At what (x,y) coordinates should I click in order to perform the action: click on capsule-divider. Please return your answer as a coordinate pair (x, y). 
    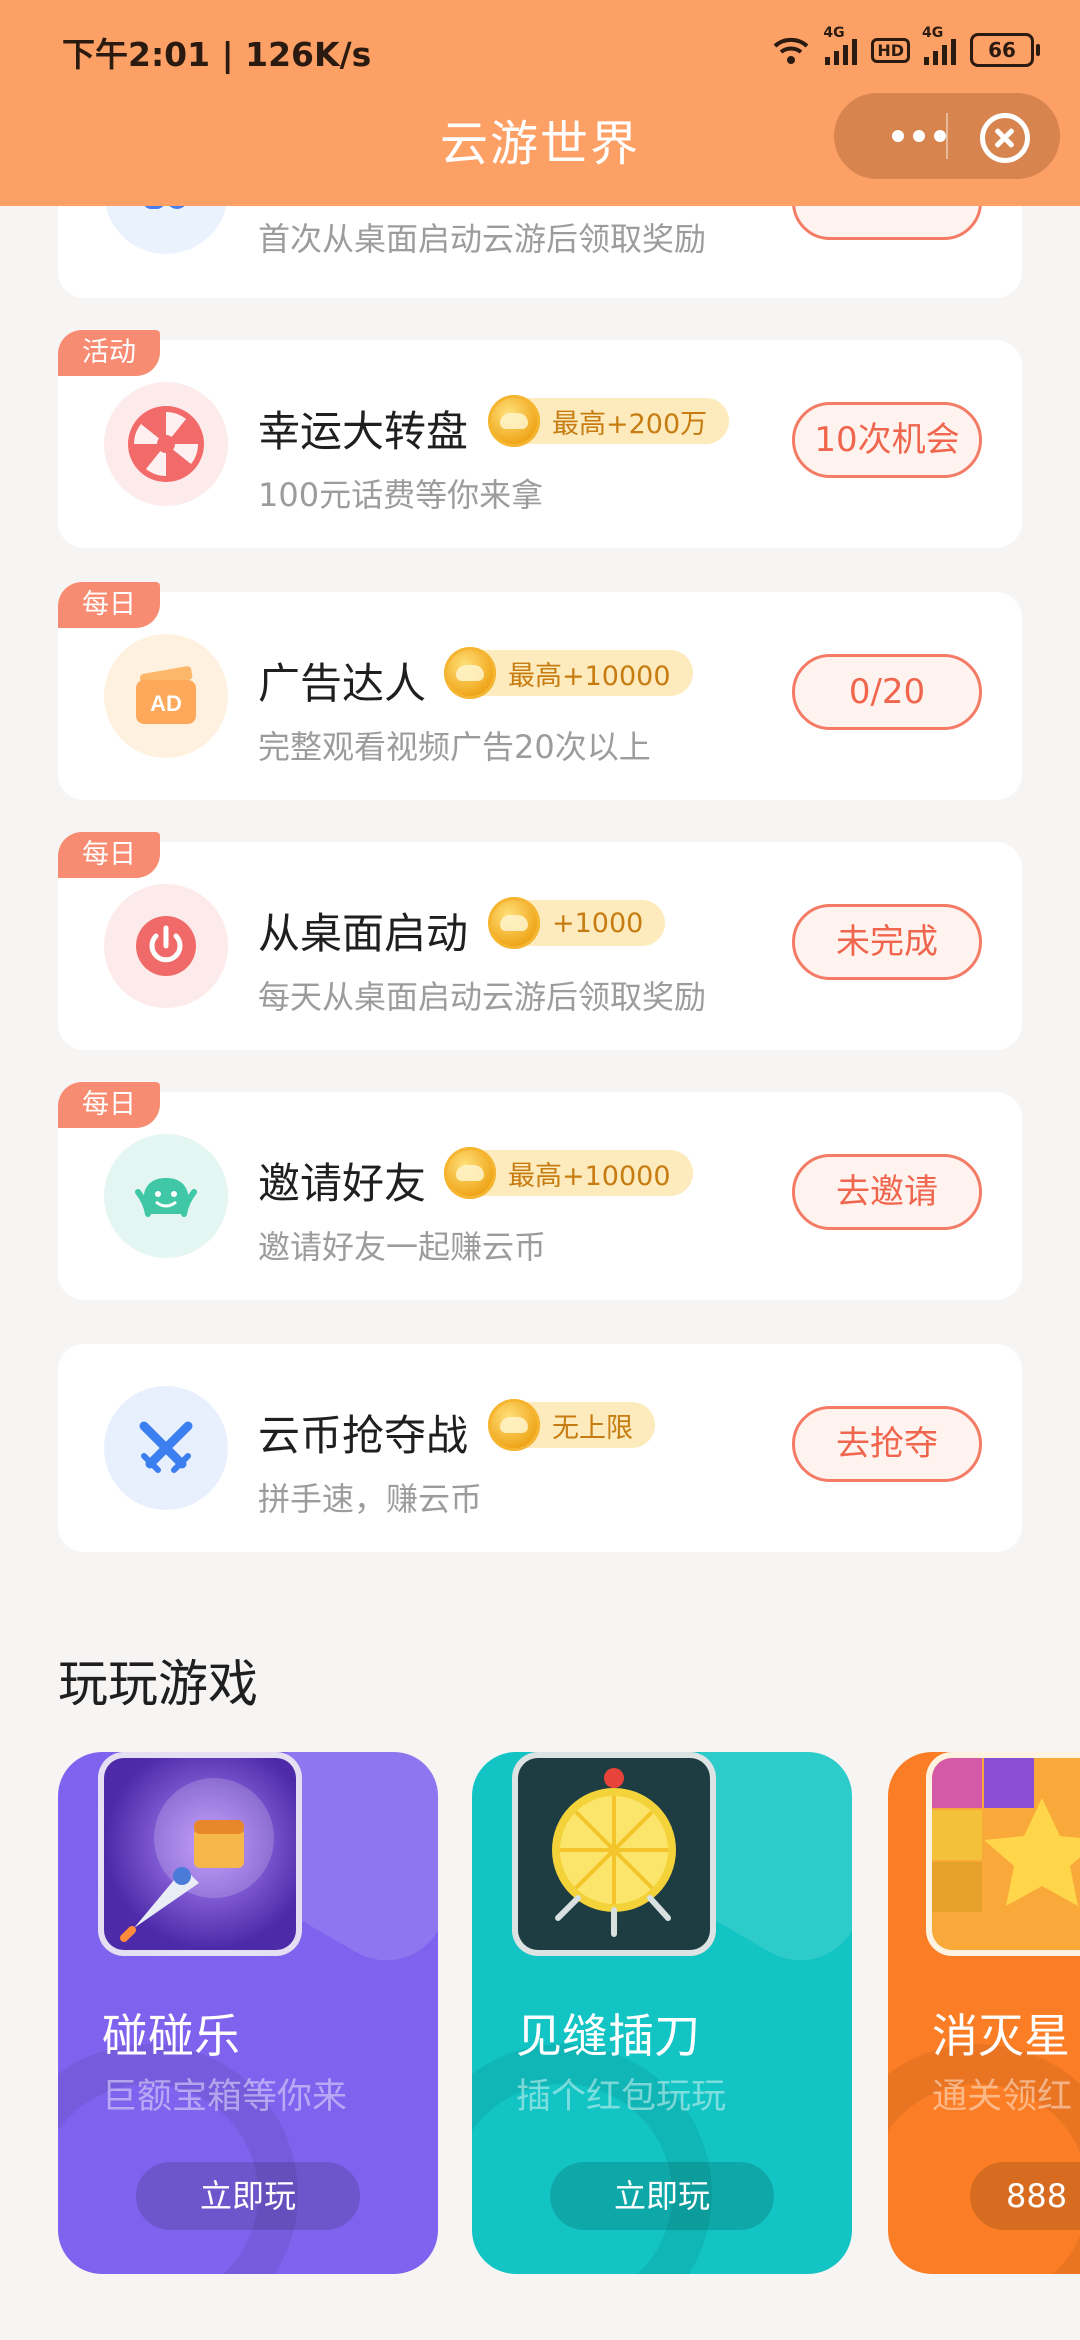
    Looking at the image, I should click on (947, 136).